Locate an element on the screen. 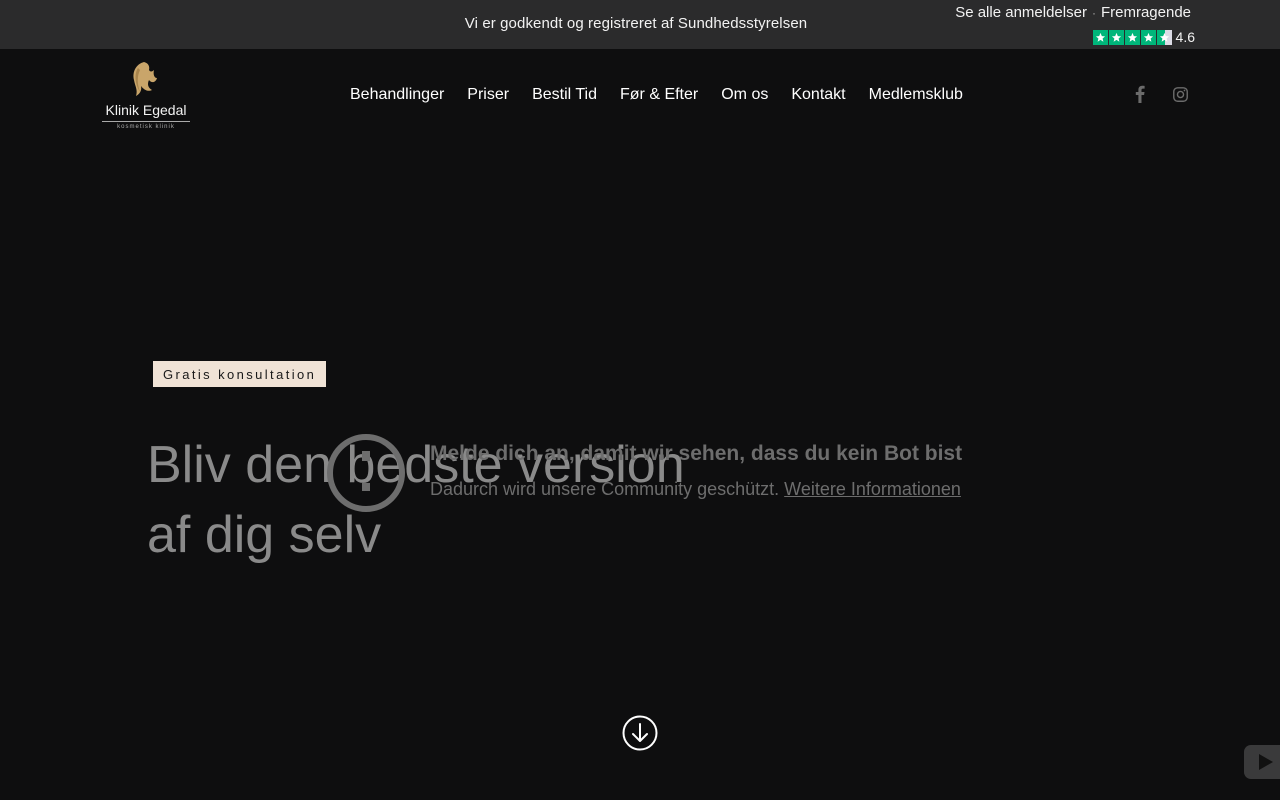 Image resolution: width=1280 pixels, height=800 pixels. video-play-button is located at coordinates (1262, 762).